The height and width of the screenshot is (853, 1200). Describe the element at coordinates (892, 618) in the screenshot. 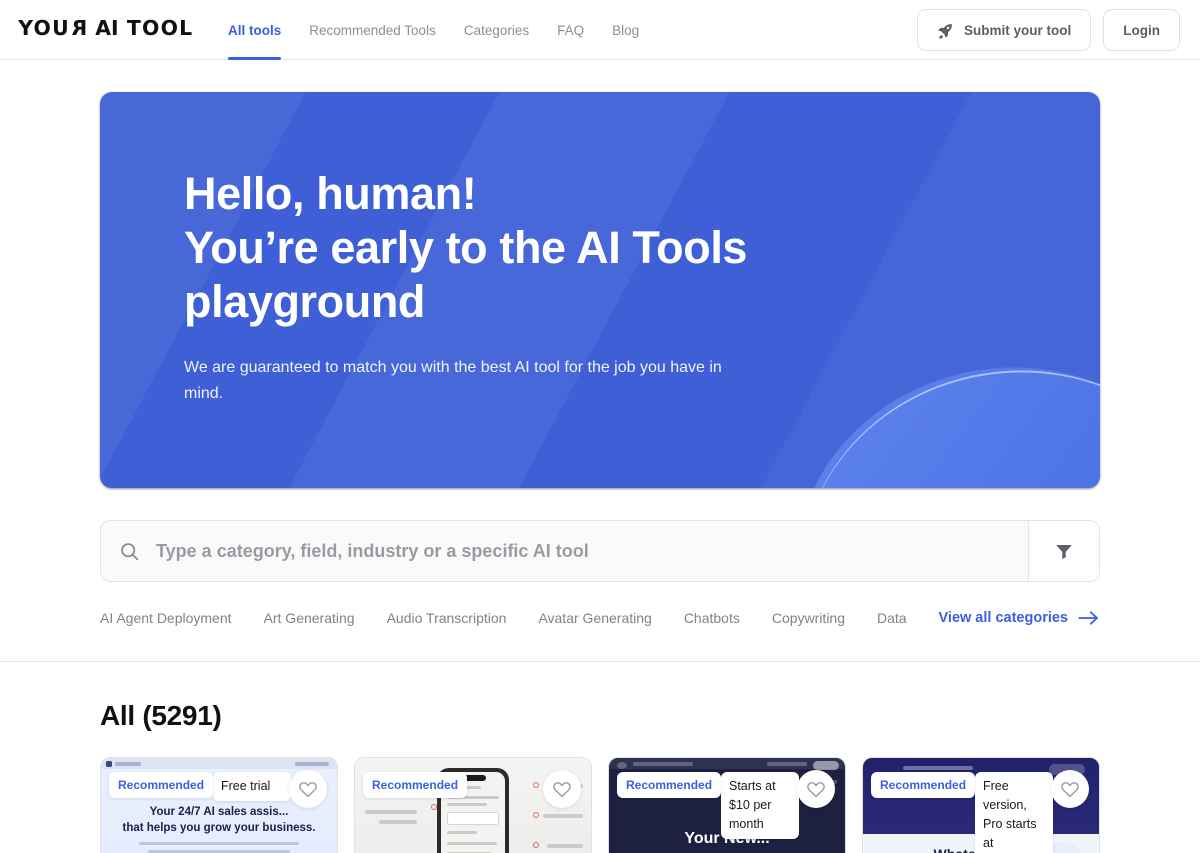

I see `category-chip-data: Data` at that location.